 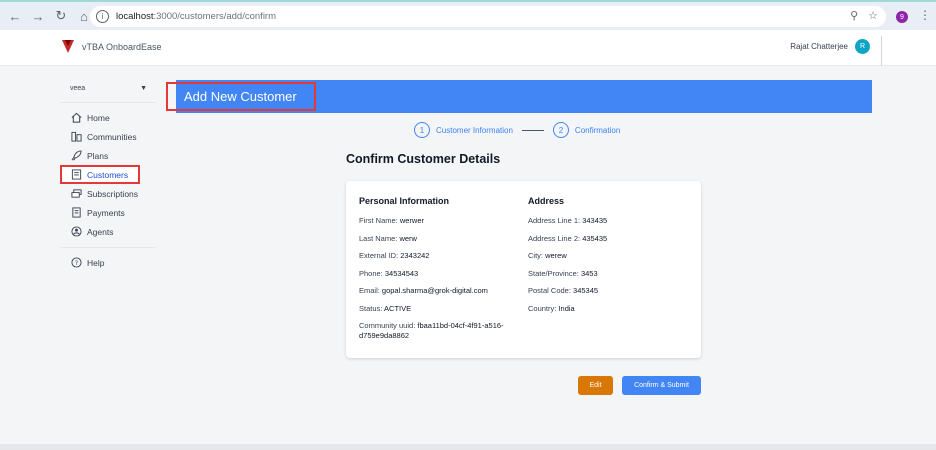 I want to click on step-1-label: Customer Information, so click(x=474, y=130).